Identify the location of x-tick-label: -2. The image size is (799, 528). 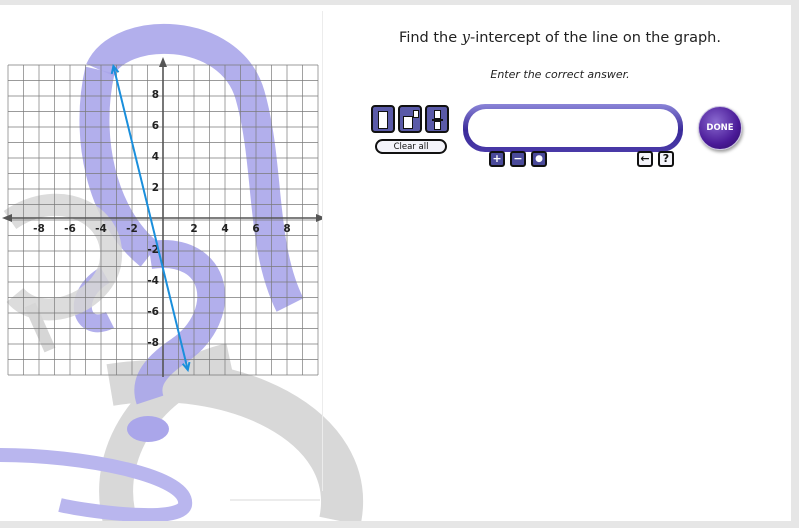
(132, 229).